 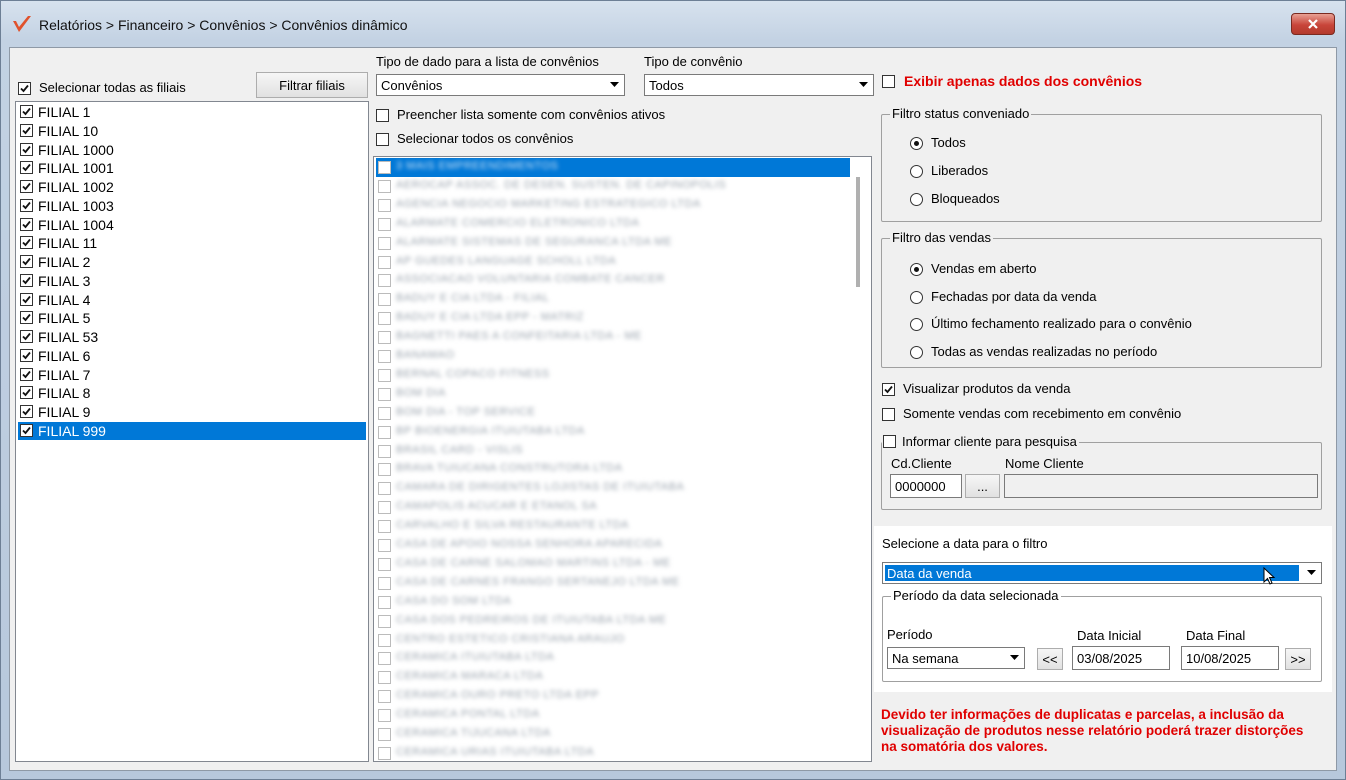 What do you see at coordinates (611, 337) in the screenshot?
I see `convenio-list-item: BAGNETTI PAES A CONFEITARIA LTDA - ME` at bounding box center [611, 337].